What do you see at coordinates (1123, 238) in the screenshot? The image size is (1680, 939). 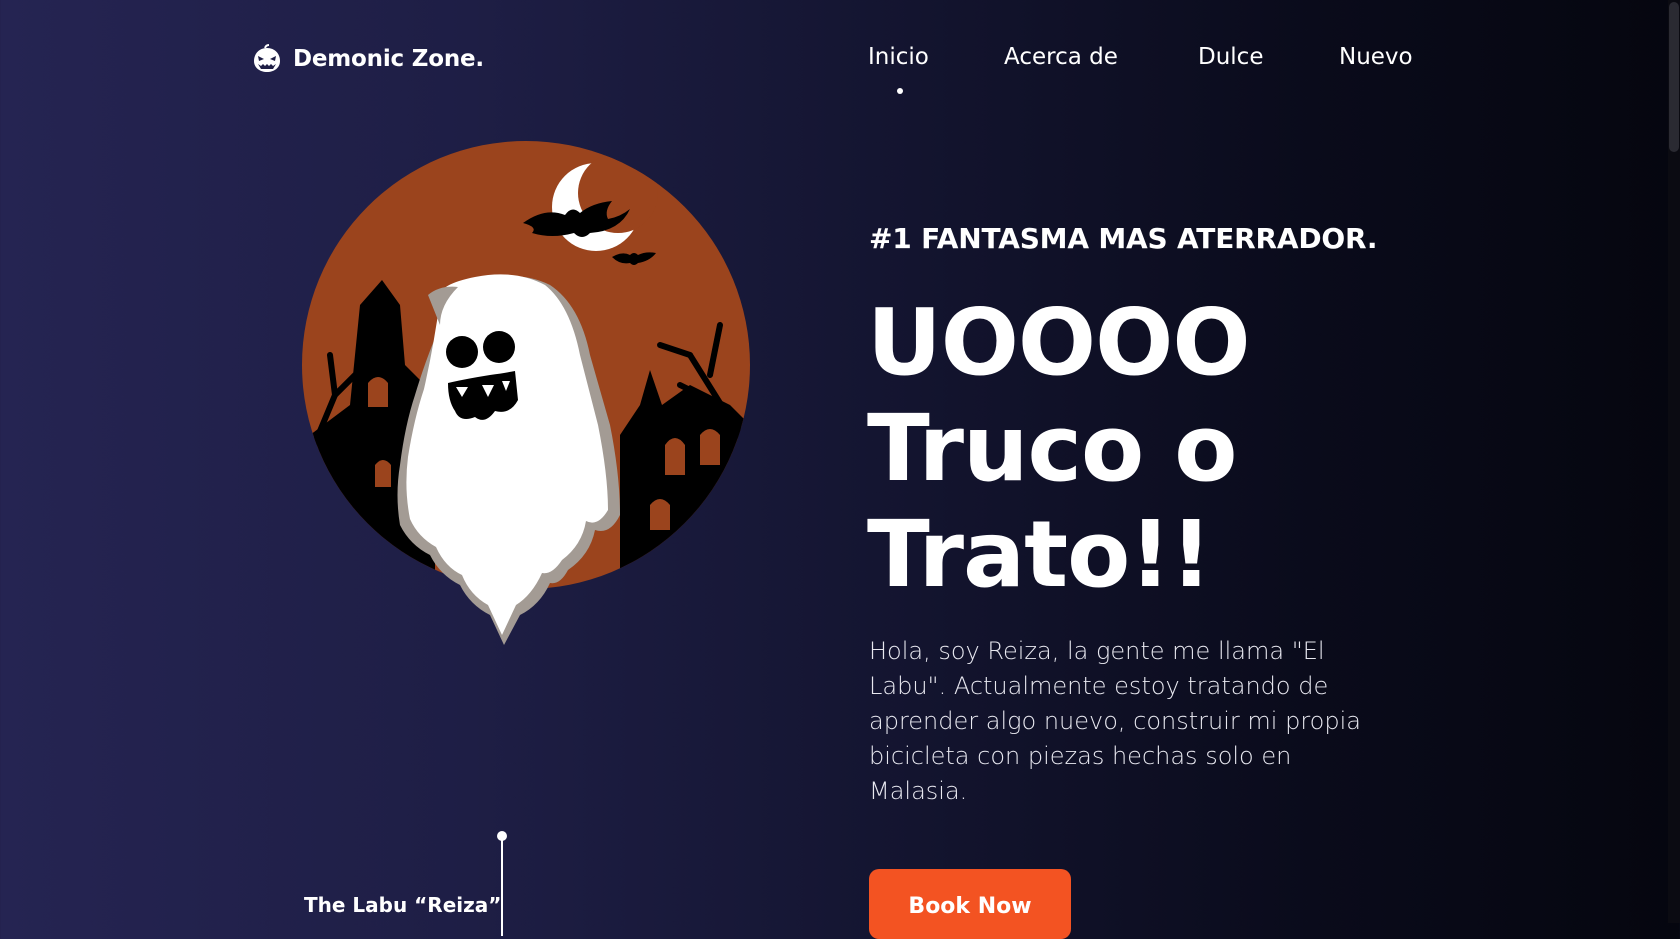 I see `hero-eyebrow: #1 FANTASMA MAS ATERRADOR.` at bounding box center [1123, 238].